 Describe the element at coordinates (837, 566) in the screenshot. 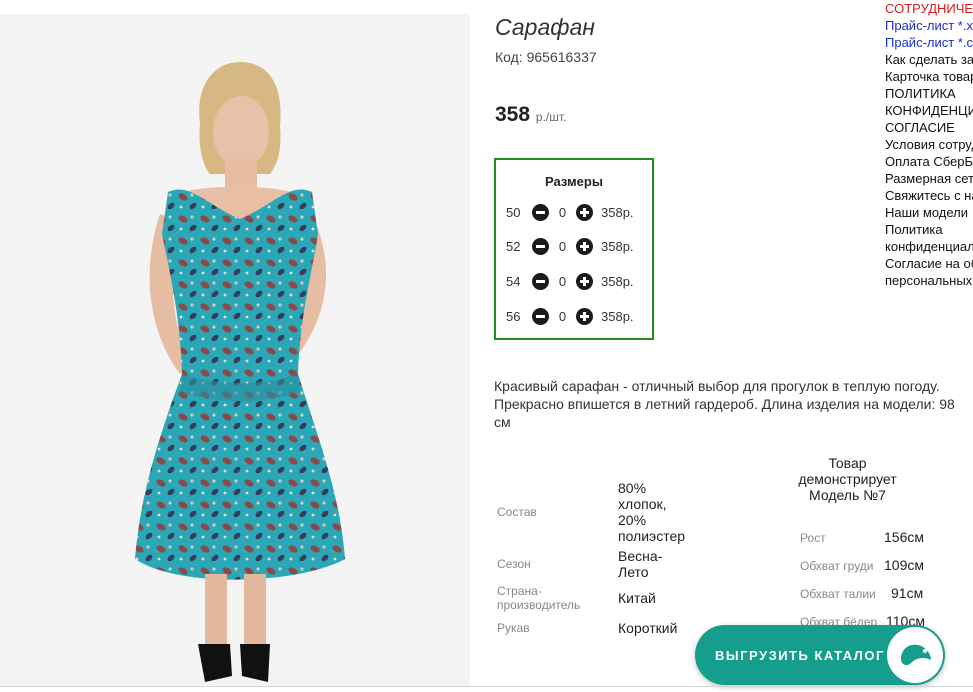

I see `model-param-key: Обхват груди` at that location.